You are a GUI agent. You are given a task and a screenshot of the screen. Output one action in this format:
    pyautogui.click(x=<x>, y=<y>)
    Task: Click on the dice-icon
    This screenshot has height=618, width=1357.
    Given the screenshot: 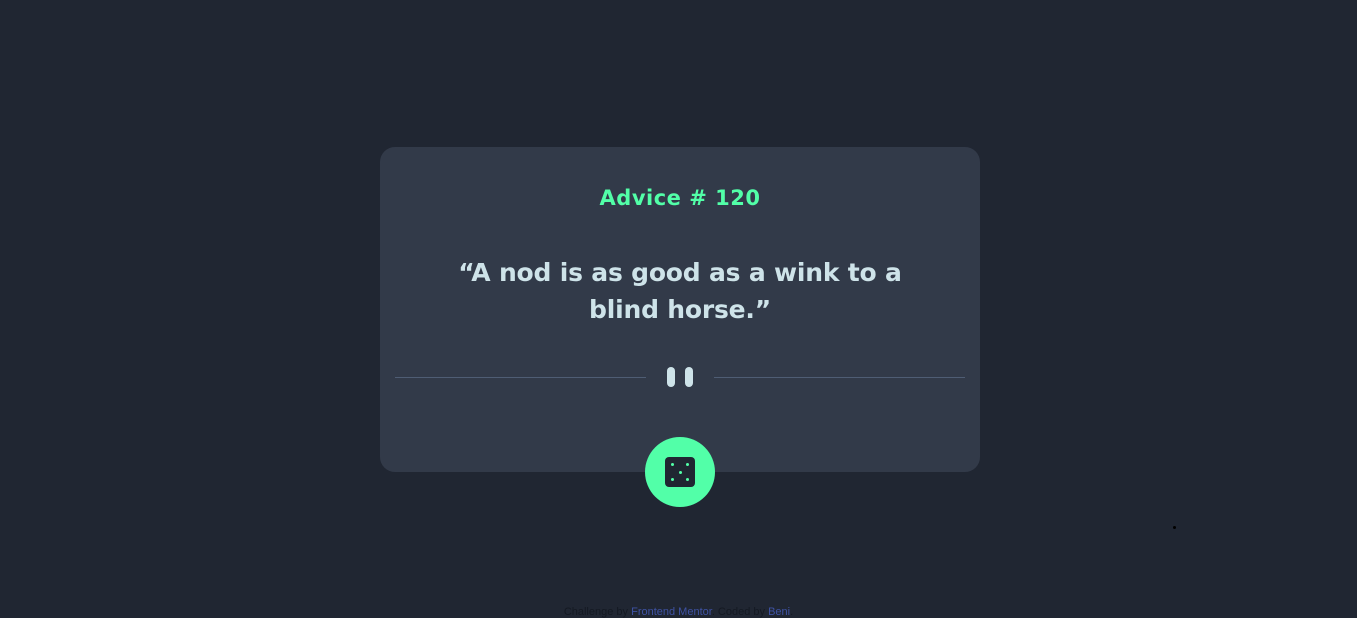 What is the action you would take?
    pyautogui.click(x=680, y=472)
    